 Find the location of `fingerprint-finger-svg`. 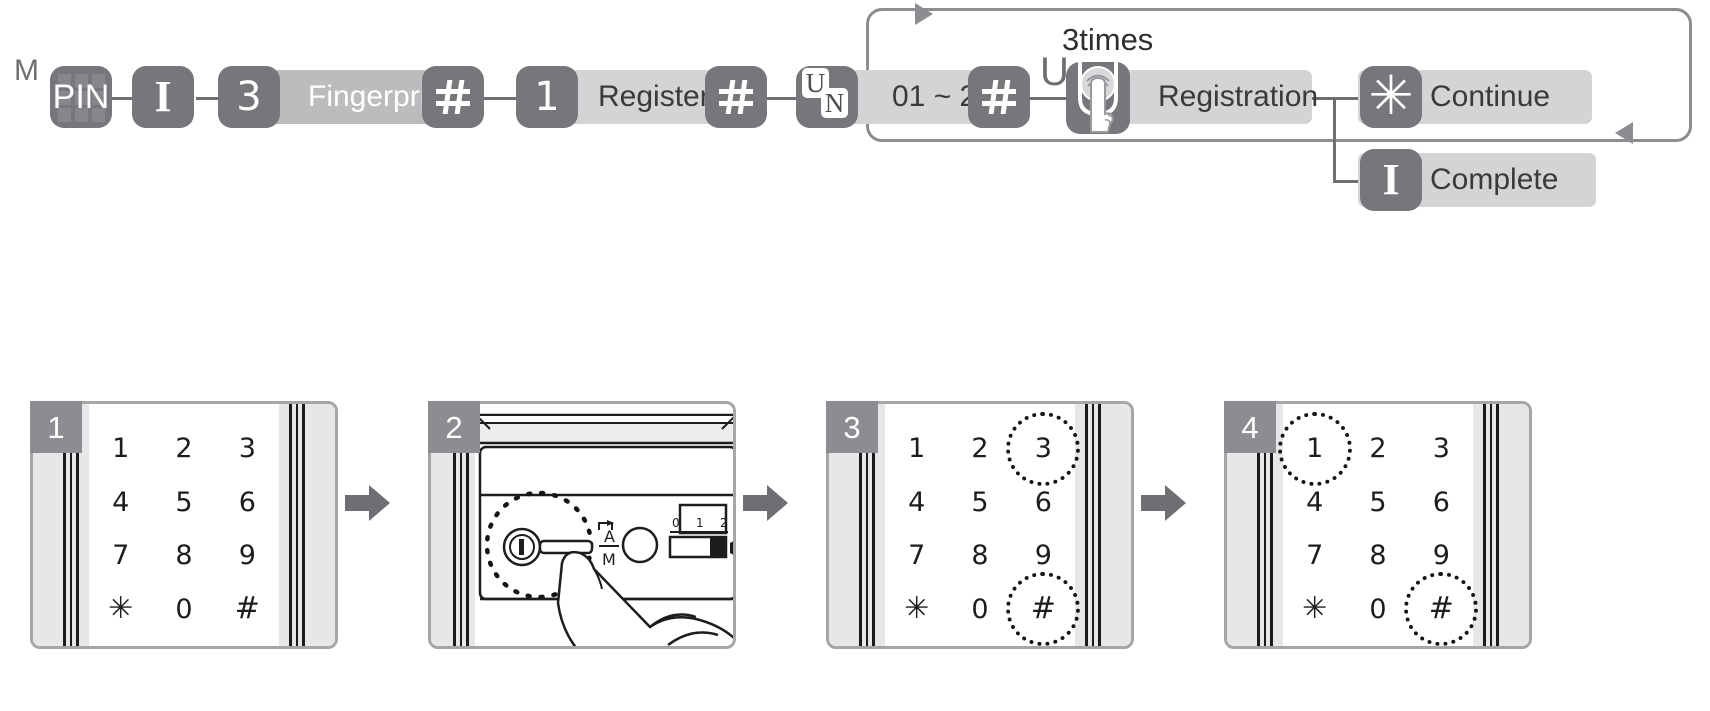

fingerprint-finger-svg is located at coordinates (1098, 97).